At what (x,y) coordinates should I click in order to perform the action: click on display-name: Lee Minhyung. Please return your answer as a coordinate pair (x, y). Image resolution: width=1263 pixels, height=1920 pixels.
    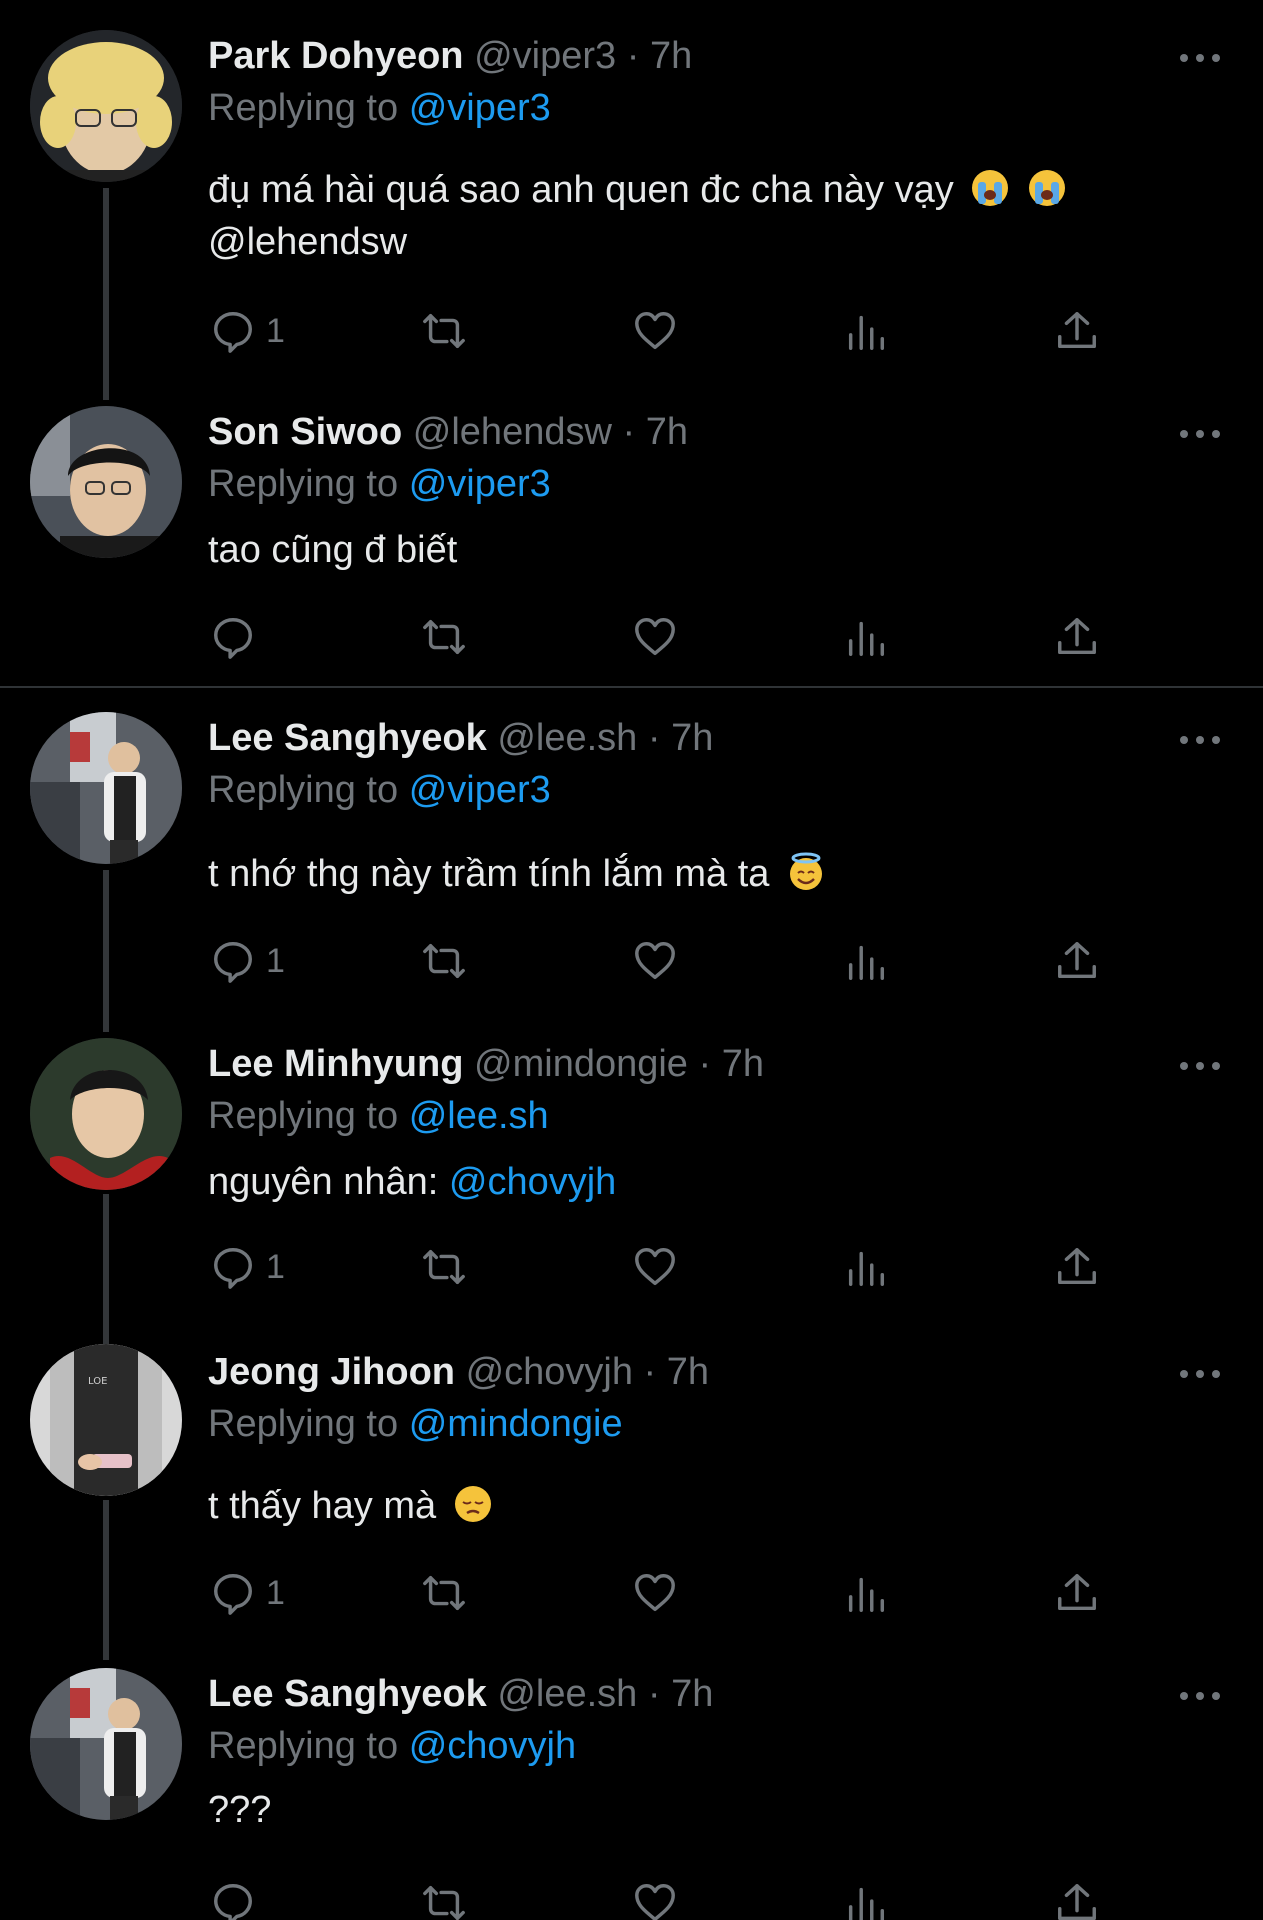
    Looking at the image, I should click on (335, 1064).